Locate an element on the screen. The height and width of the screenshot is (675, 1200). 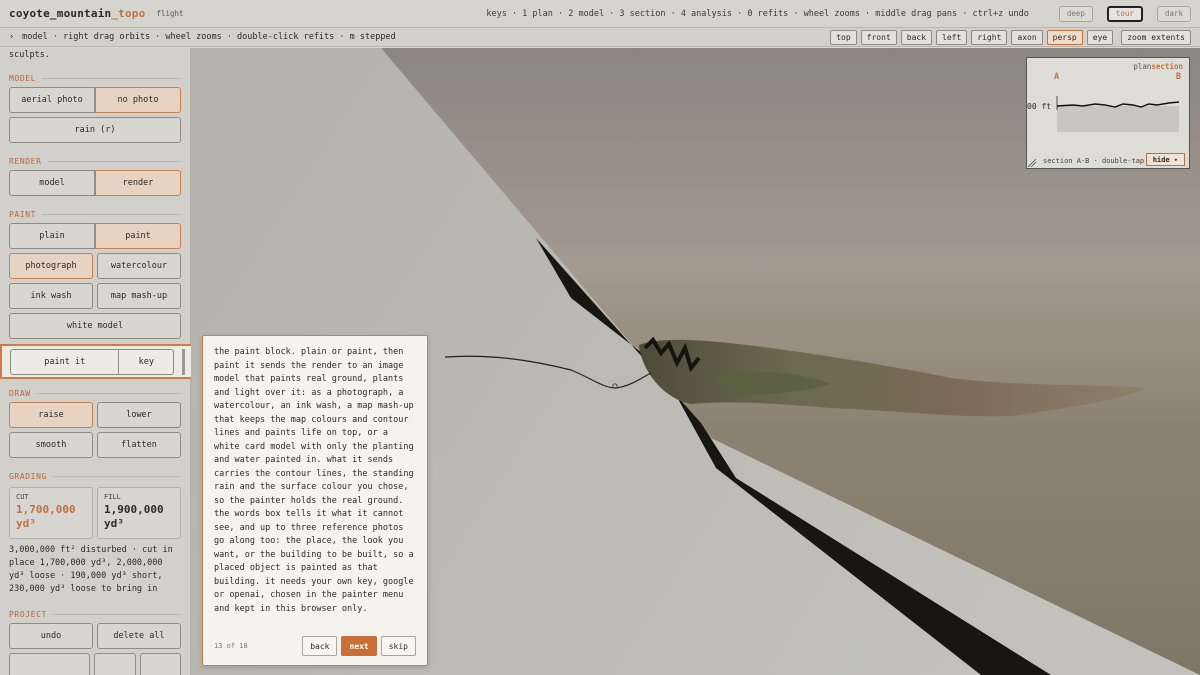
style-white-model-button: white model is located at coordinates (95, 326).